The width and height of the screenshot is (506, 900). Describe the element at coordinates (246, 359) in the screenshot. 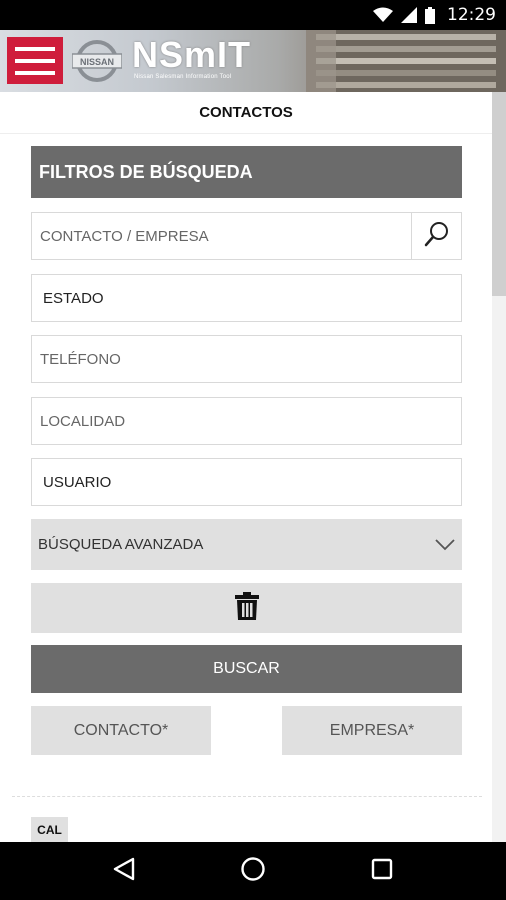

I see `telefono-field: TELÉFONO` at that location.